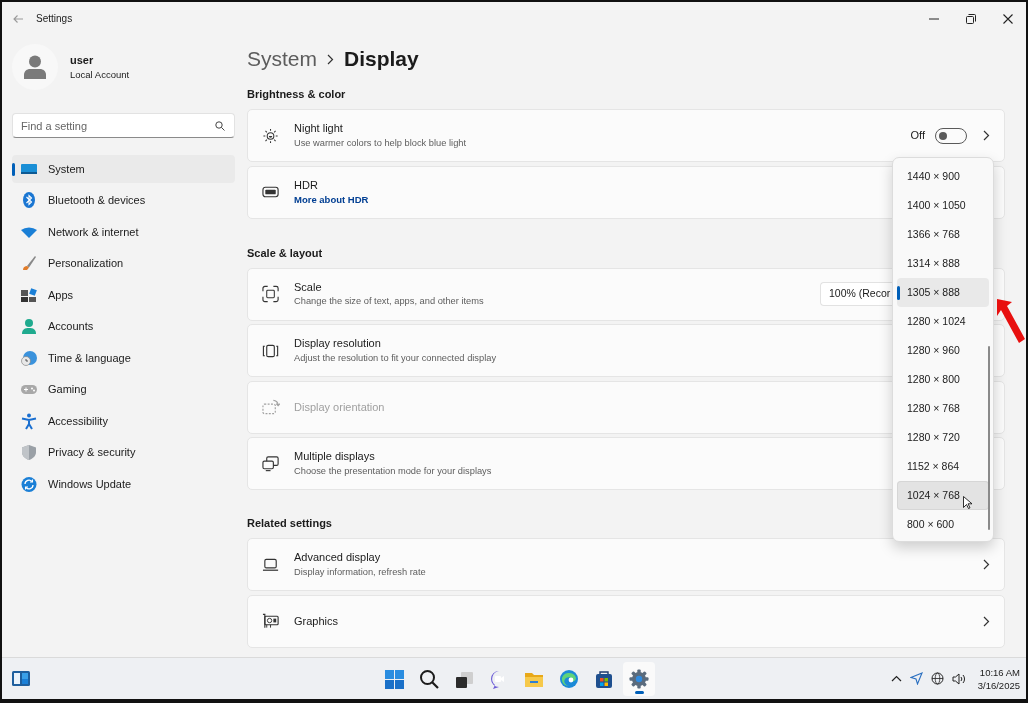 This screenshot has height=703, width=1028. I want to click on setting-title: Display resolution, so click(338, 344).